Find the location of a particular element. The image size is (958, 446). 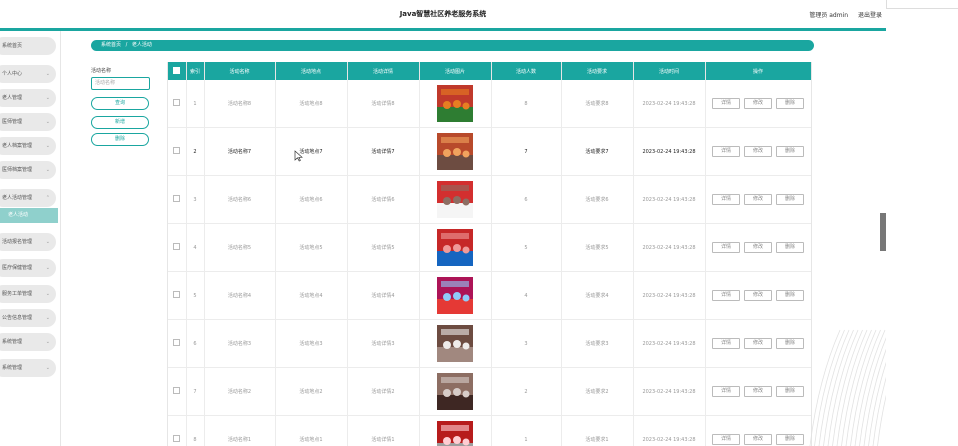

select-all-checkbox is located at coordinates (177, 70).